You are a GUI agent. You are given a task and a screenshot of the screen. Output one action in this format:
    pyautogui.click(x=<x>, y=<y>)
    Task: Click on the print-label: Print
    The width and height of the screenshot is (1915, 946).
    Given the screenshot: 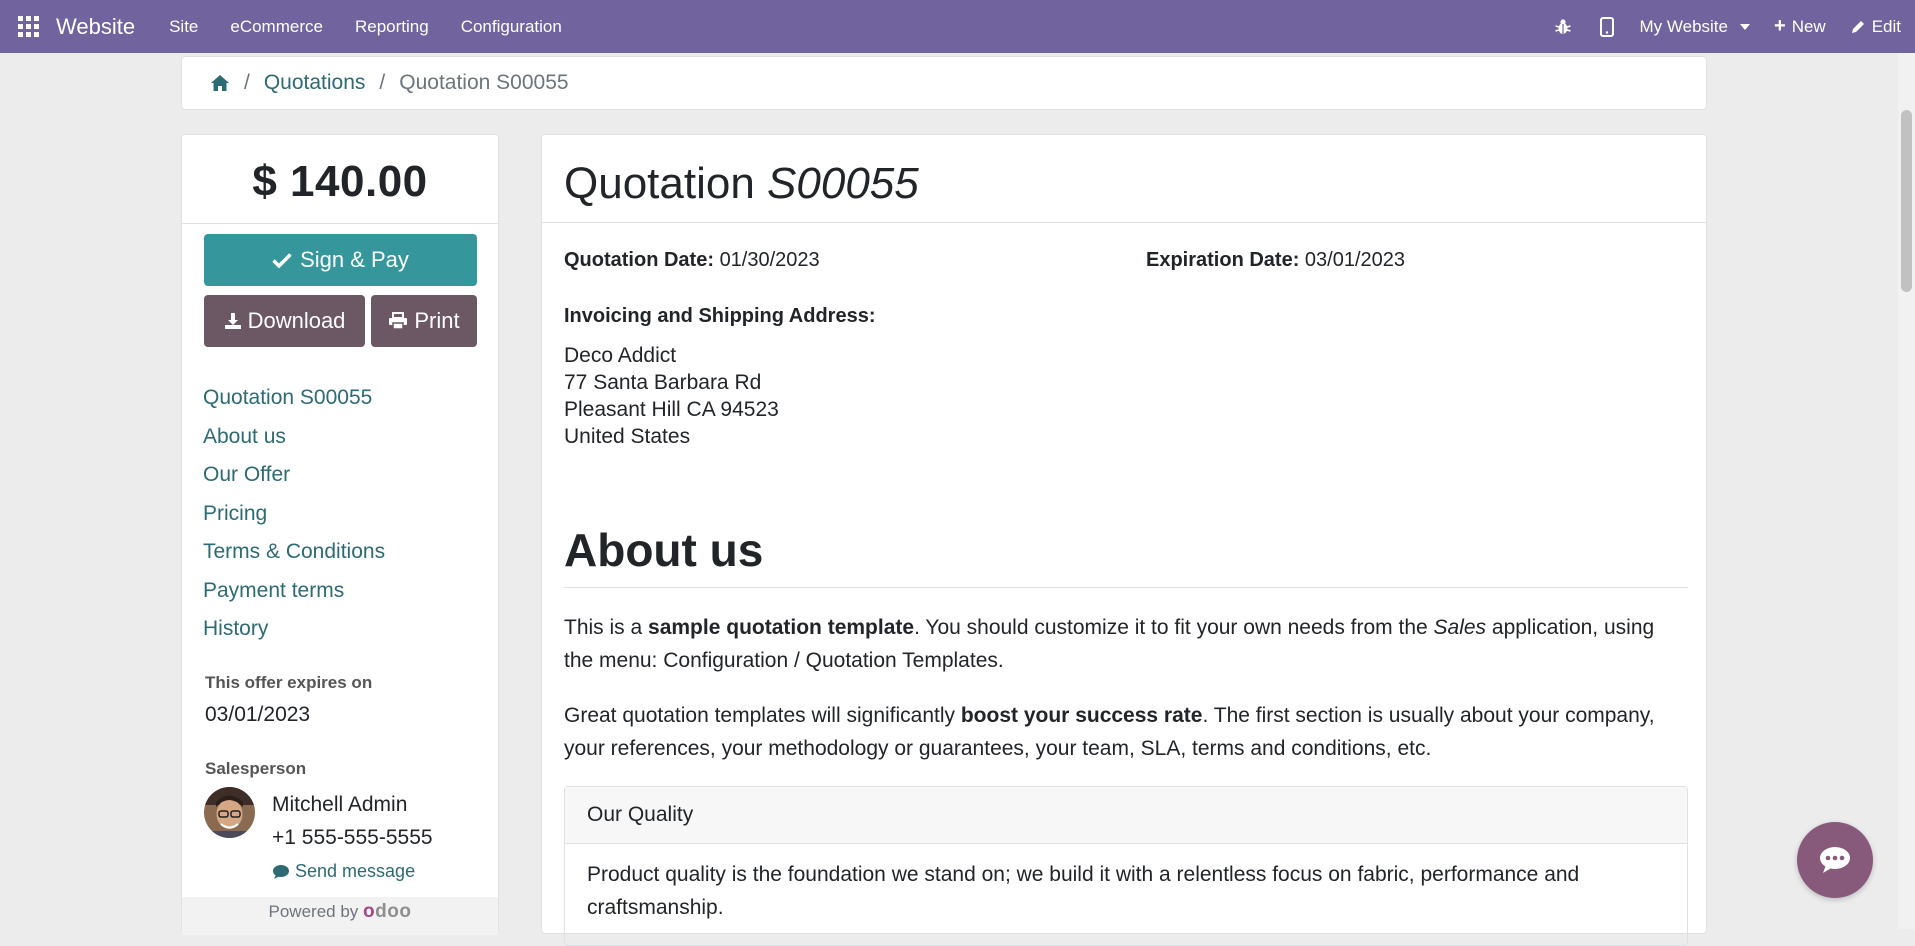 What is the action you would take?
    pyautogui.click(x=436, y=321)
    